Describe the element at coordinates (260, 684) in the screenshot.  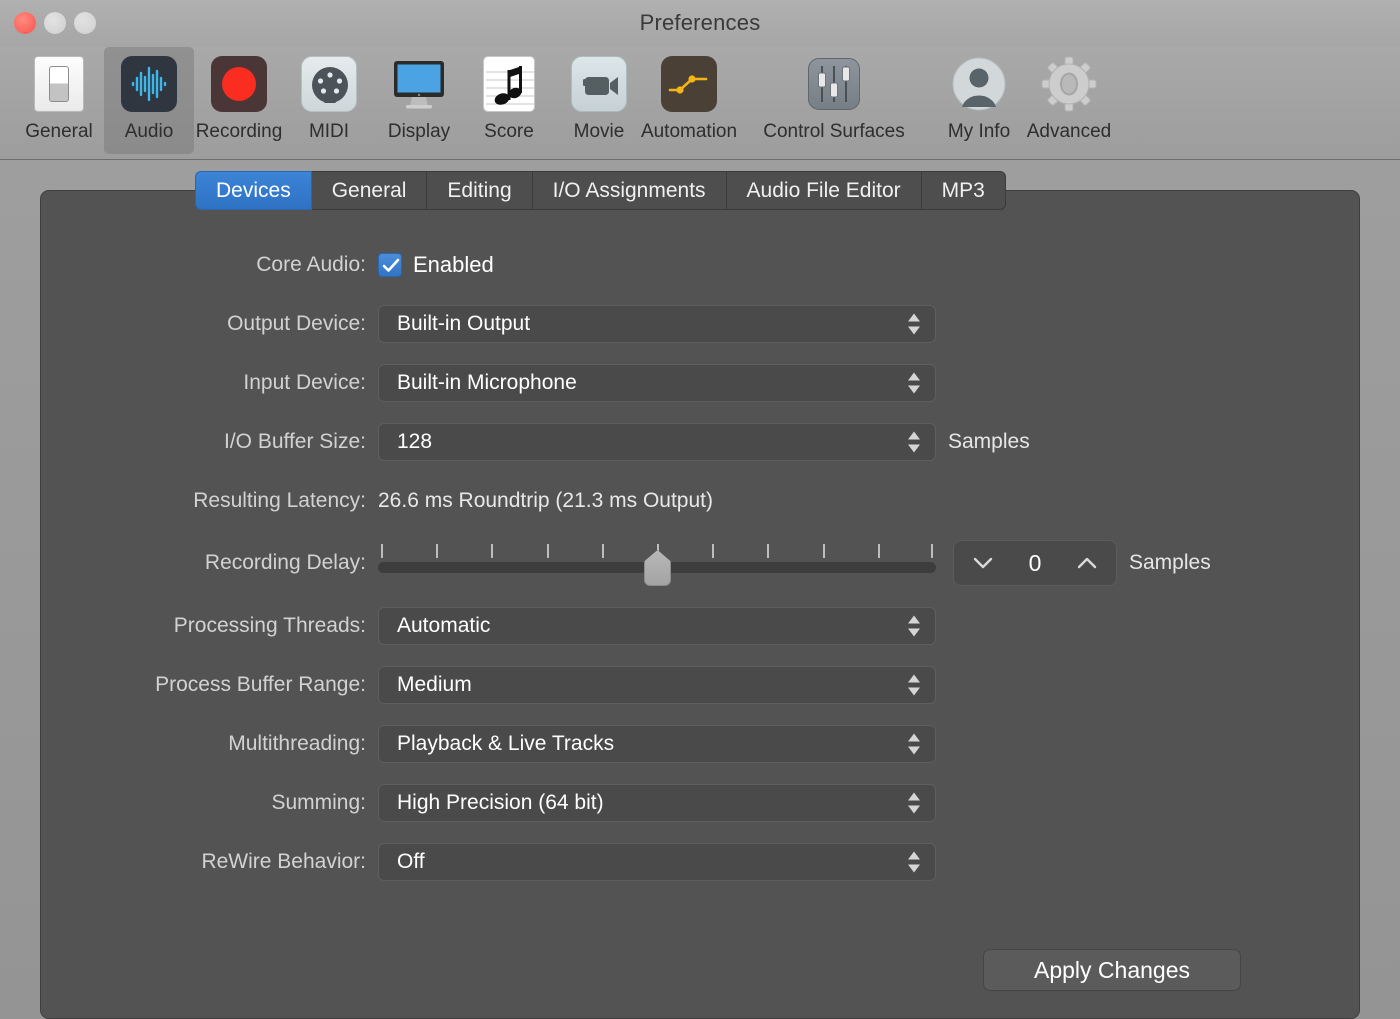
I see `label-process-buffer-range: Process Buffer Range:` at that location.